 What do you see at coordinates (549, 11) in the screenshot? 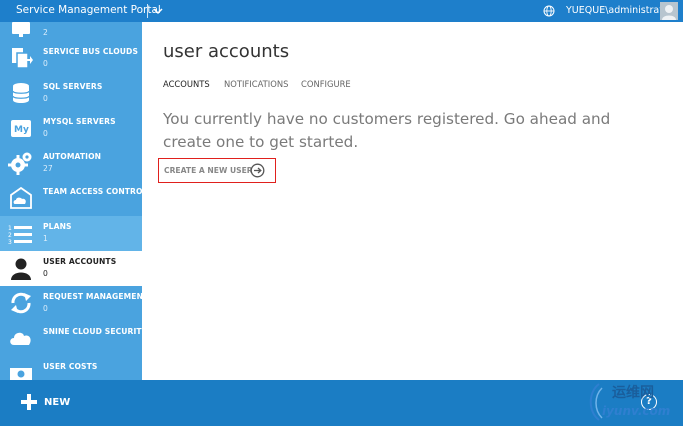
I see `globe-icon` at bounding box center [549, 11].